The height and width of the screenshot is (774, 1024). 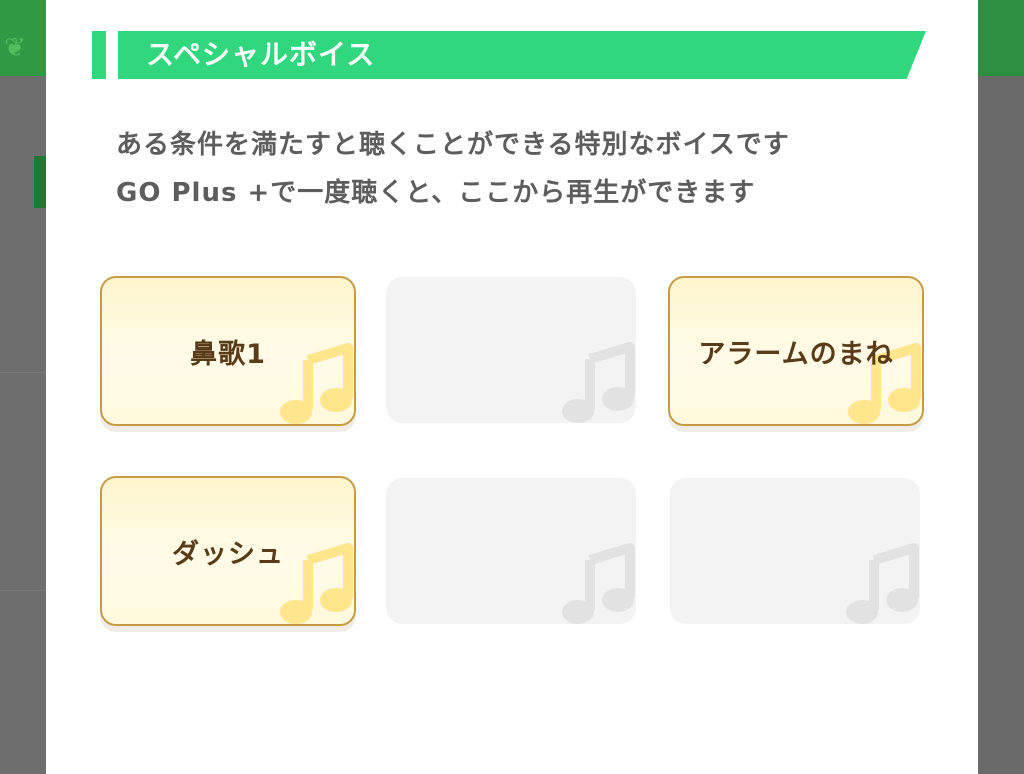 I want to click on voice-label: ダッシュ, so click(x=228, y=554).